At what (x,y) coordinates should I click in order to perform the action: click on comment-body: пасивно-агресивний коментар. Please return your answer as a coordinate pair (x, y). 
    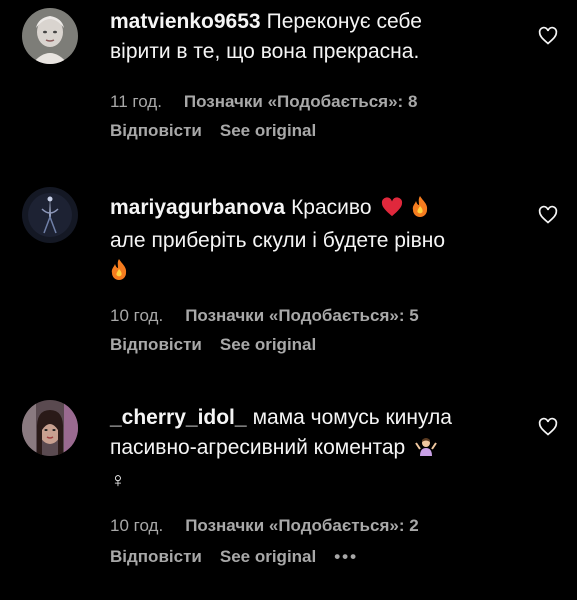
    Looking at the image, I should click on (258, 447).